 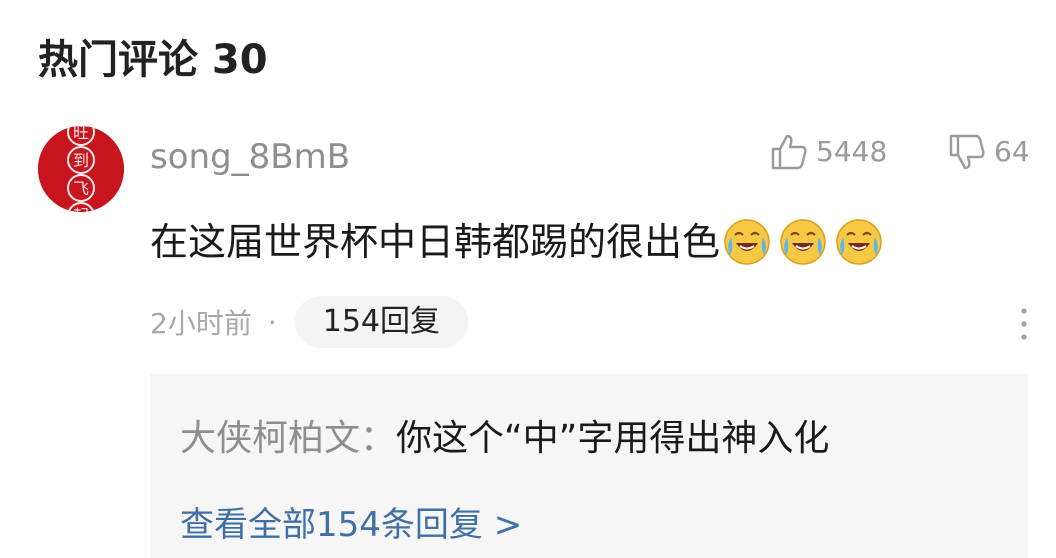 I want to click on dislike-button: 64, so click(x=989, y=152).